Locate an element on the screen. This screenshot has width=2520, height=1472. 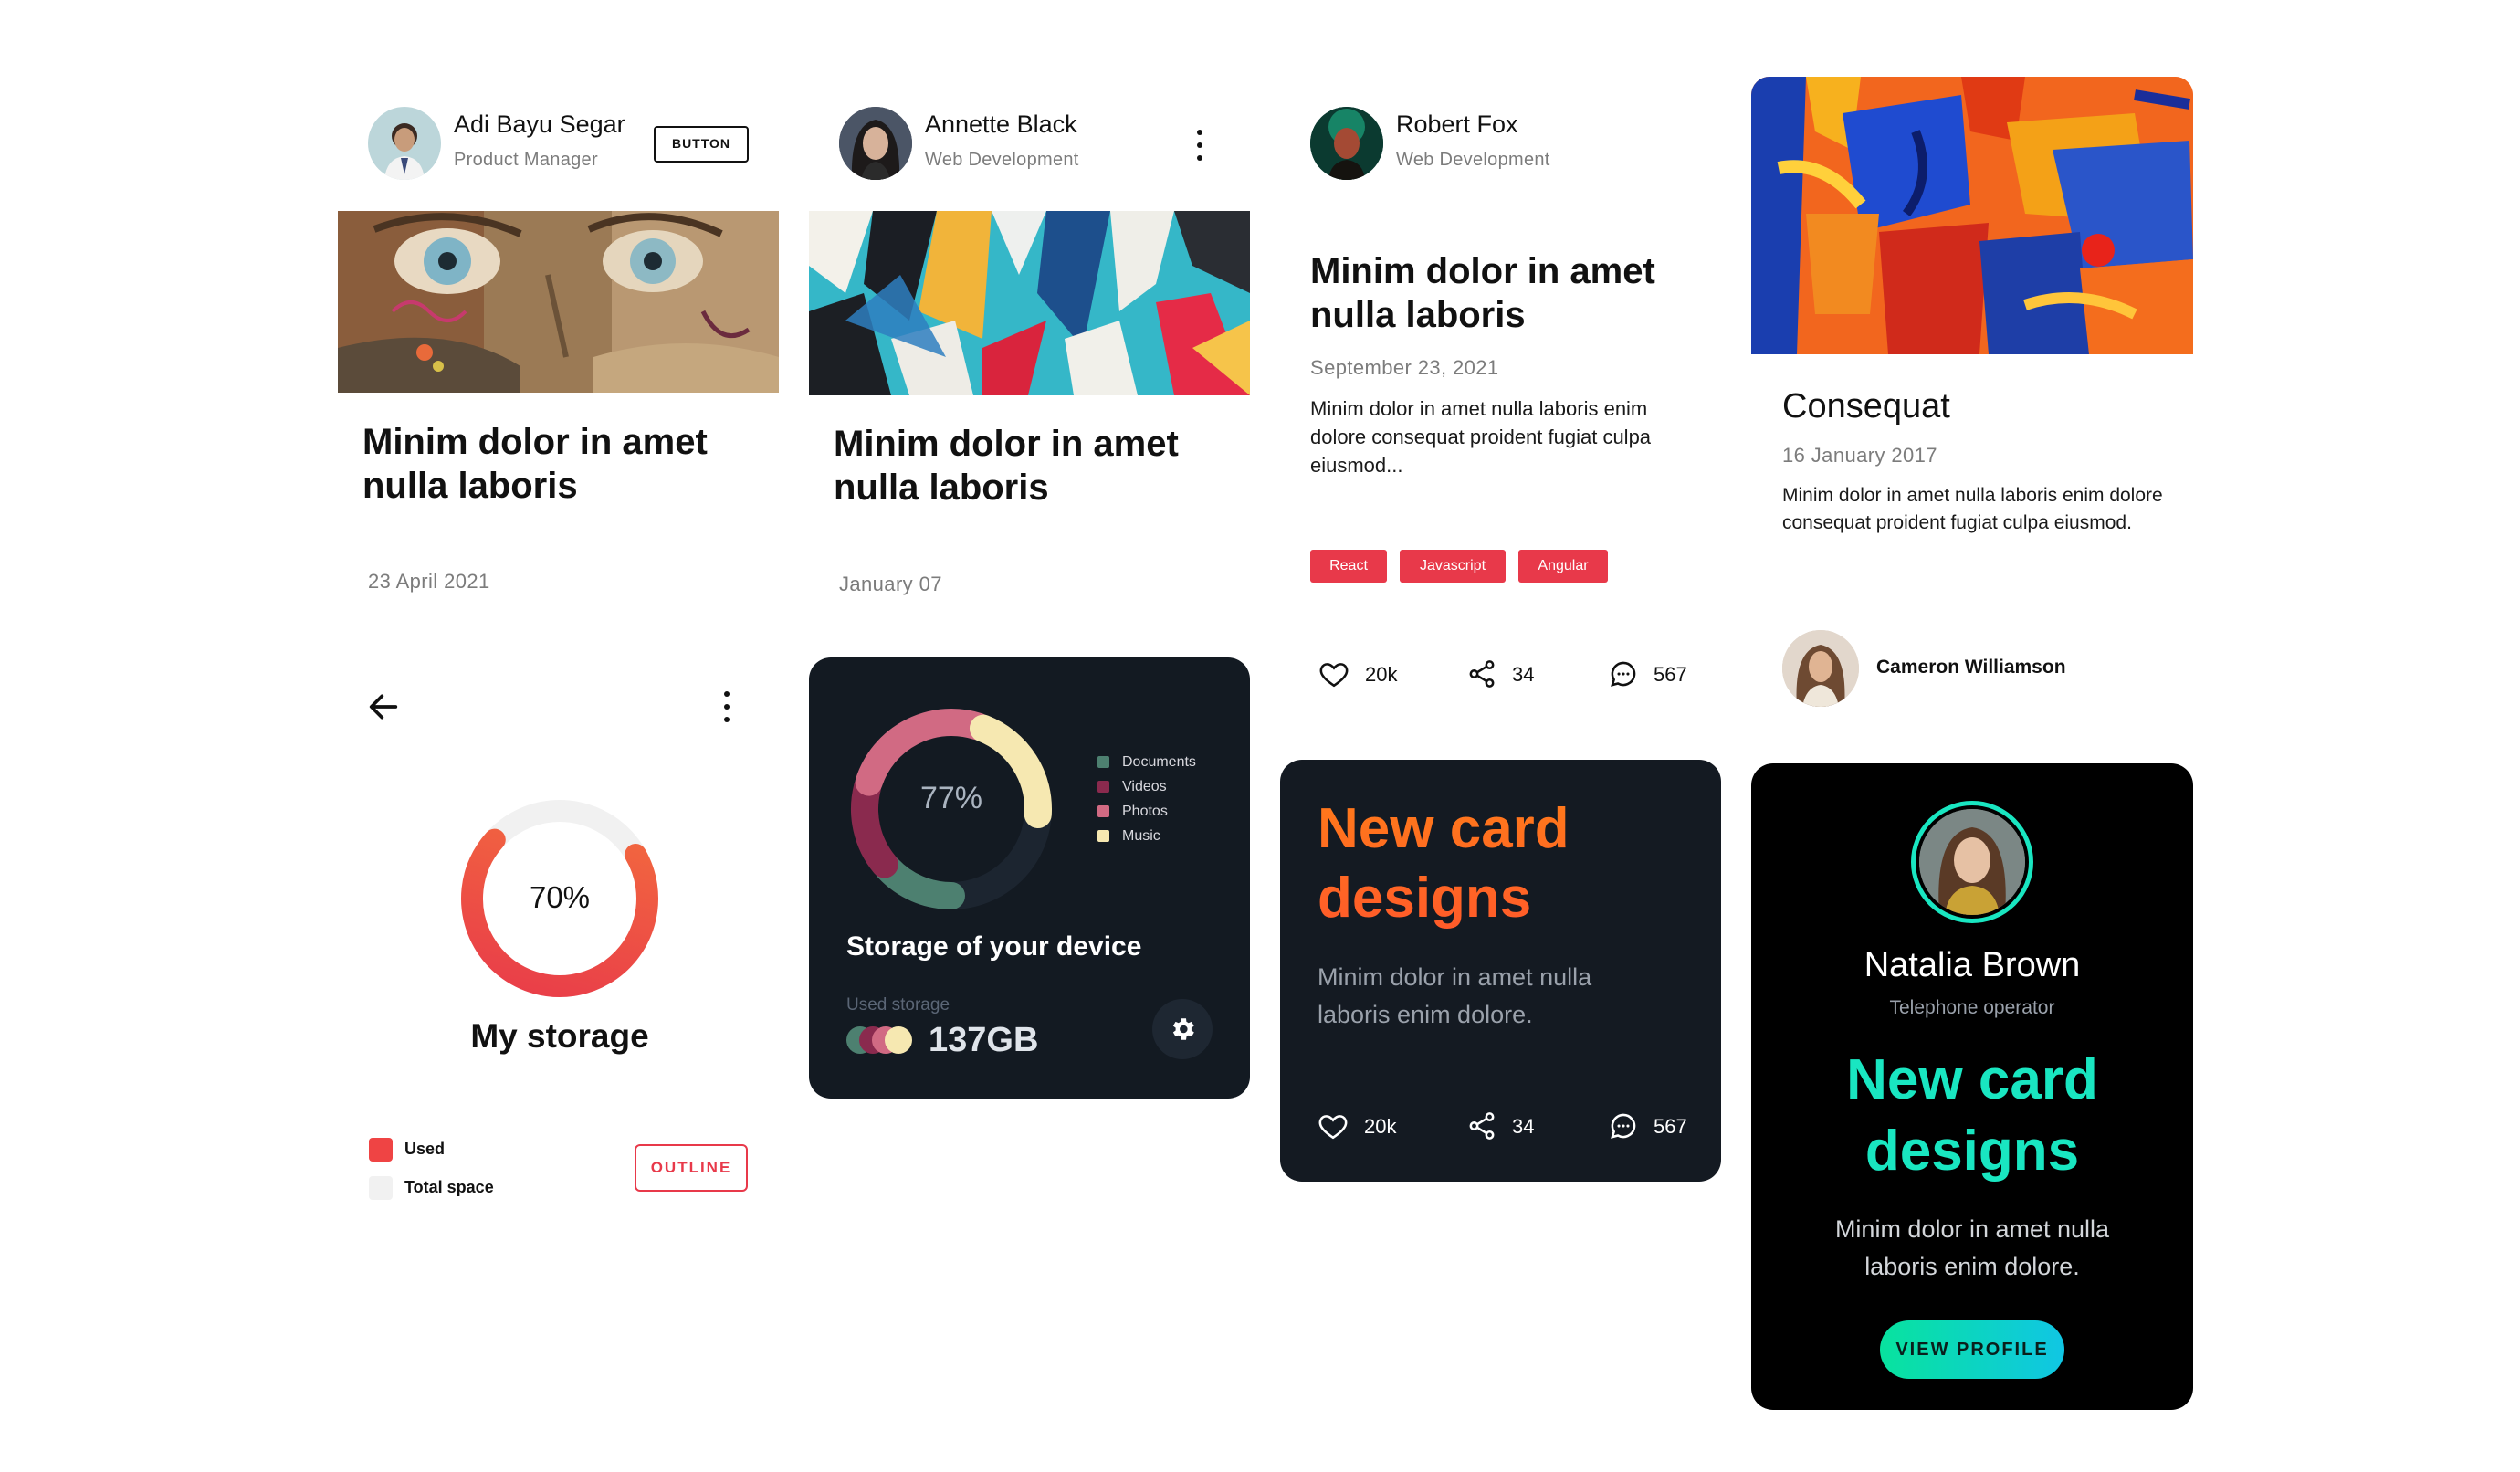
storage-type-dots is located at coordinates (882, 1040).